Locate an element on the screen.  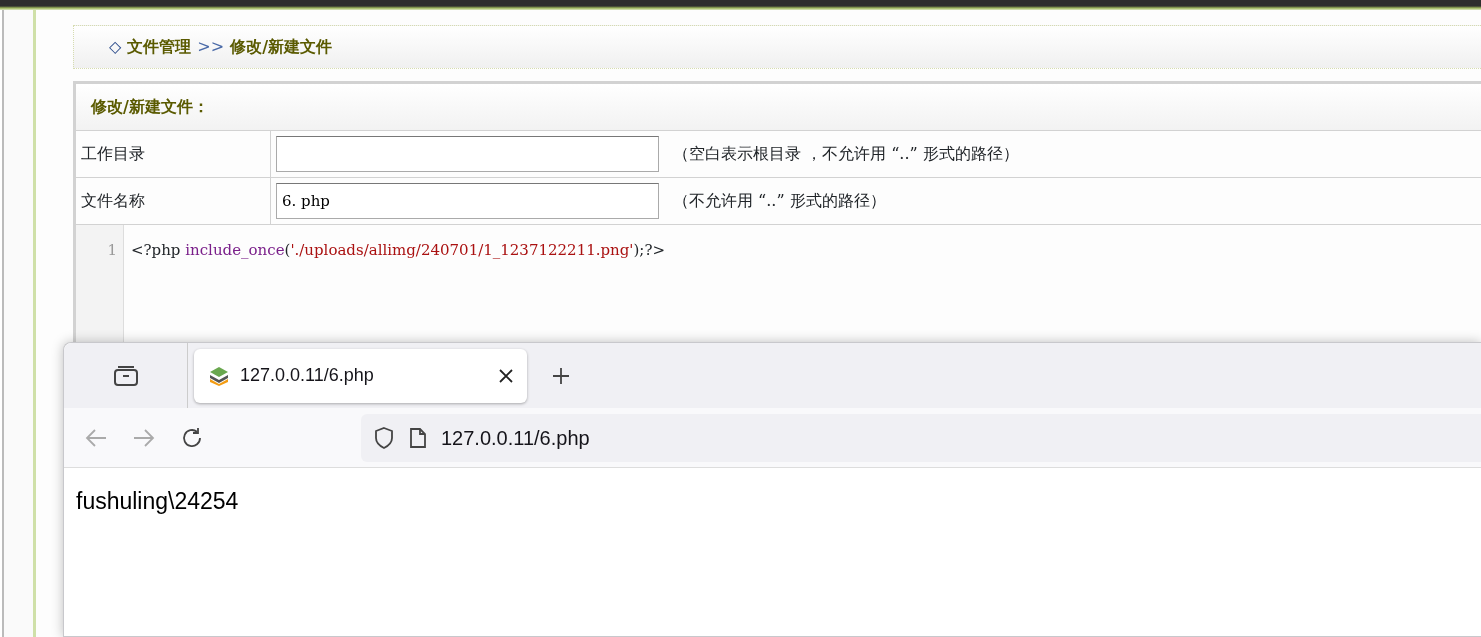
input-field: 6. php is located at coordinates (467, 201).